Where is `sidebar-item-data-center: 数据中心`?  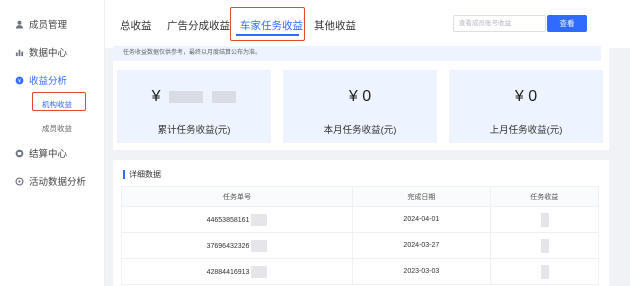
sidebar-item-data-center: 数据中心 is located at coordinates (40, 52).